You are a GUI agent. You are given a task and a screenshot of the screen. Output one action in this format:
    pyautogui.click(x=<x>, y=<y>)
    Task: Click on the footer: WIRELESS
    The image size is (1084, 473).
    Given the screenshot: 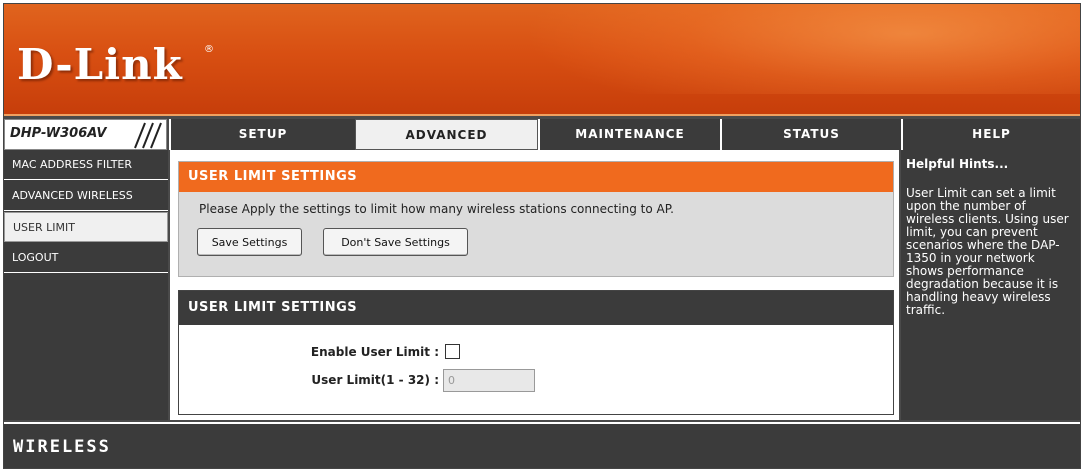 What is the action you would take?
    pyautogui.click(x=542, y=445)
    